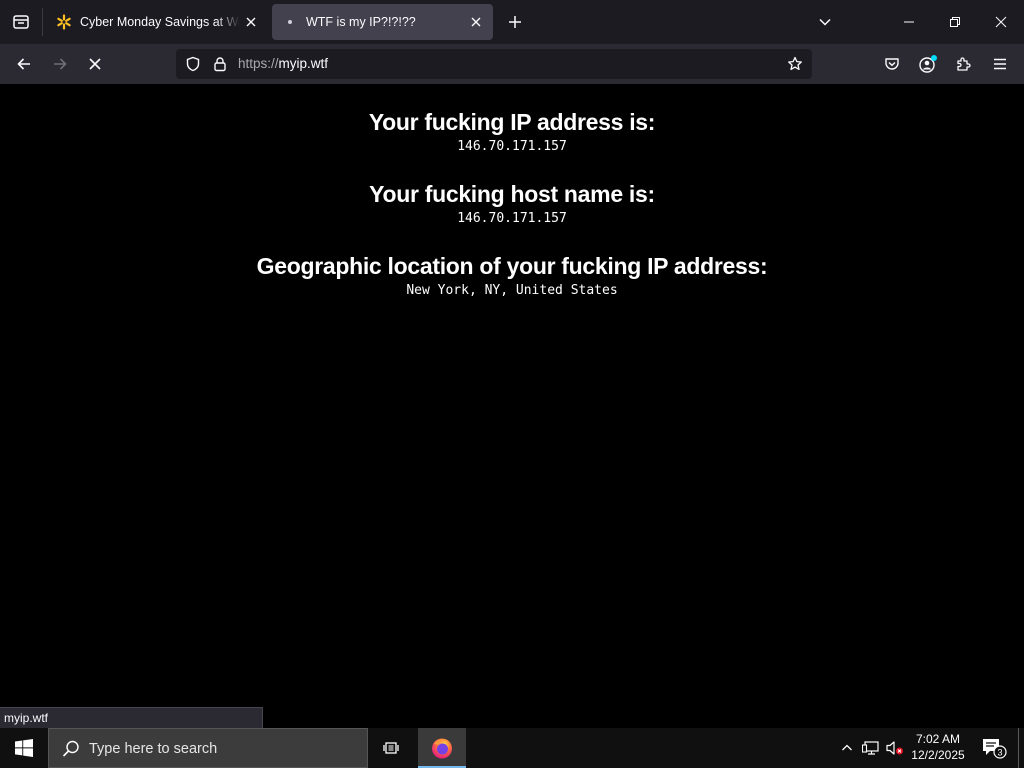 The height and width of the screenshot is (768, 1024). What do you see at coordinates (131, 717) in the screenshot?
I see `status-panel: myip.wtf` at bounding box center [131, 717].